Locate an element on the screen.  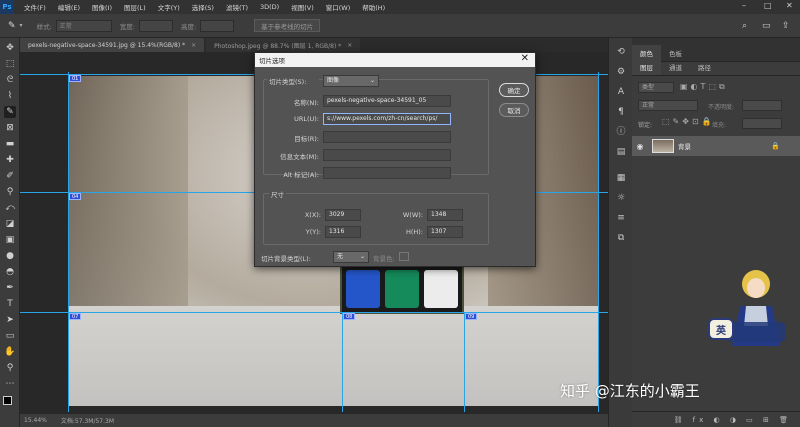
slice-tag-01: 01 is located at coordinates (75, 78).